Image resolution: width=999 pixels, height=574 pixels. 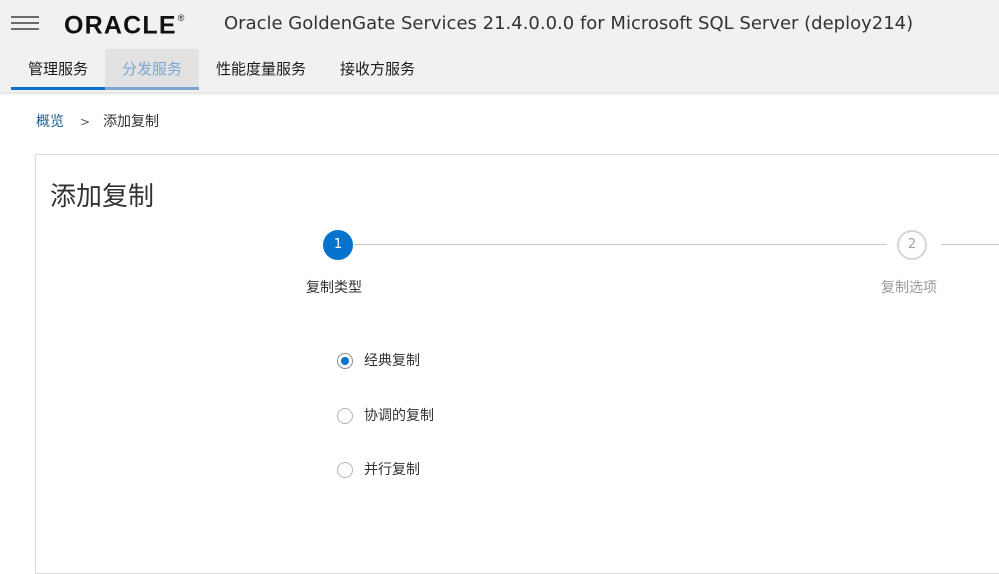 I want to click on option-label: 经典复制, so click(x=392, y=361).